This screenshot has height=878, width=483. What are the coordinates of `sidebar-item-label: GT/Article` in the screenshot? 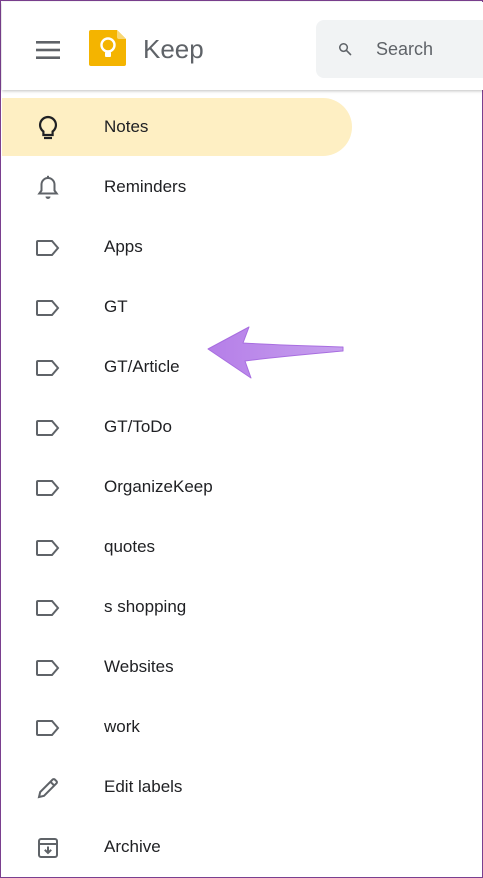 It's located at (142, 366).